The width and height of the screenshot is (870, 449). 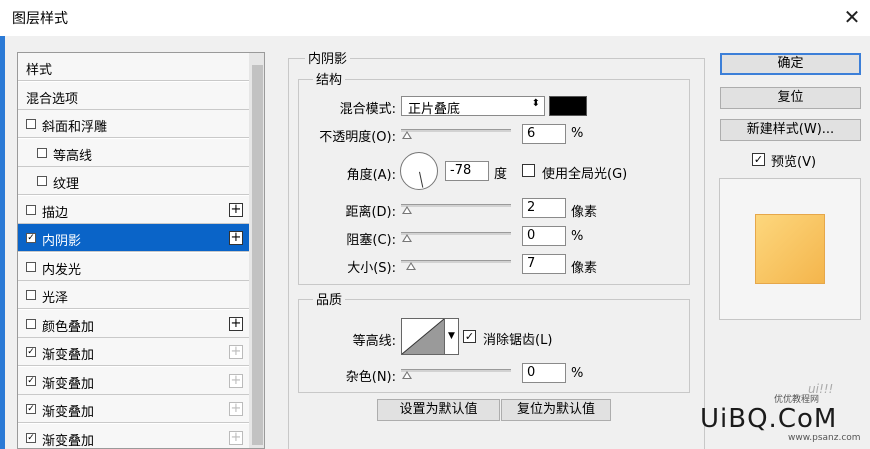 What do you see at coordinates (419, 171) in the screenshot?
I see `angle-dial` at bounding box center [419, 171].